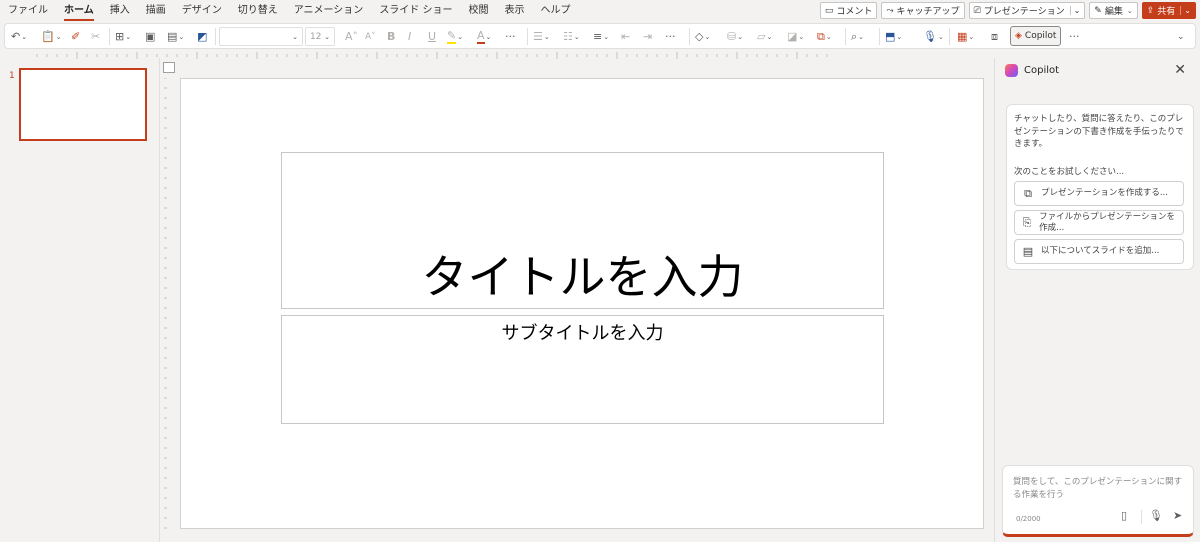 This screenshot has height=542, width=1200. I want to click on shapes-button: ◇ ⌄, so click(702, 36).